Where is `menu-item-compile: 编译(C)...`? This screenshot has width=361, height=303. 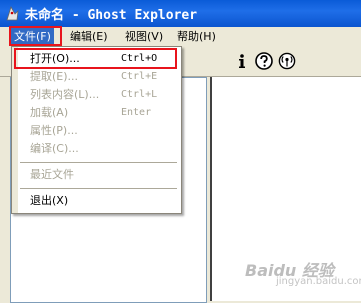
menu-item-compile: 编译(C)... is located at coordinates (54, 149).